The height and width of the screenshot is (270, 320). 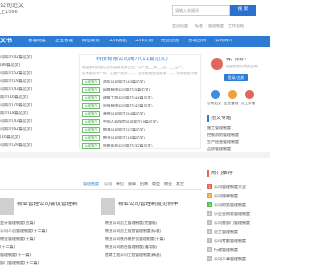 What do you see at coordinates (133, 255) in the screenshot?
I see `article-link: 首席工程公司工程管理制度(精选)` at bounding box center [133, 255].